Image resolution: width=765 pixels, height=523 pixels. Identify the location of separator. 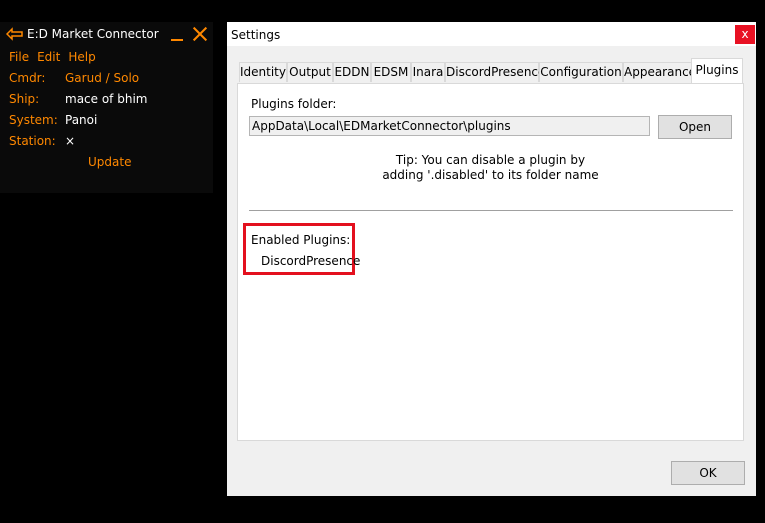
(491, 210).